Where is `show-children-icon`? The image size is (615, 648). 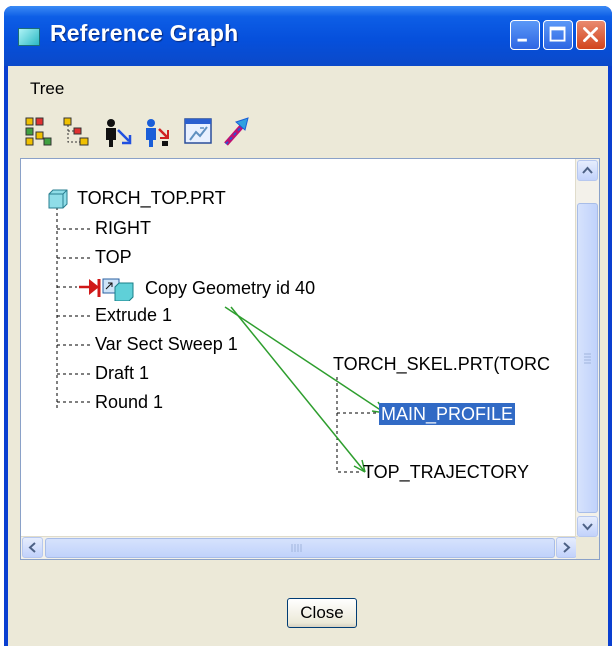 show-children-icon is located at coordinates (157, 133).